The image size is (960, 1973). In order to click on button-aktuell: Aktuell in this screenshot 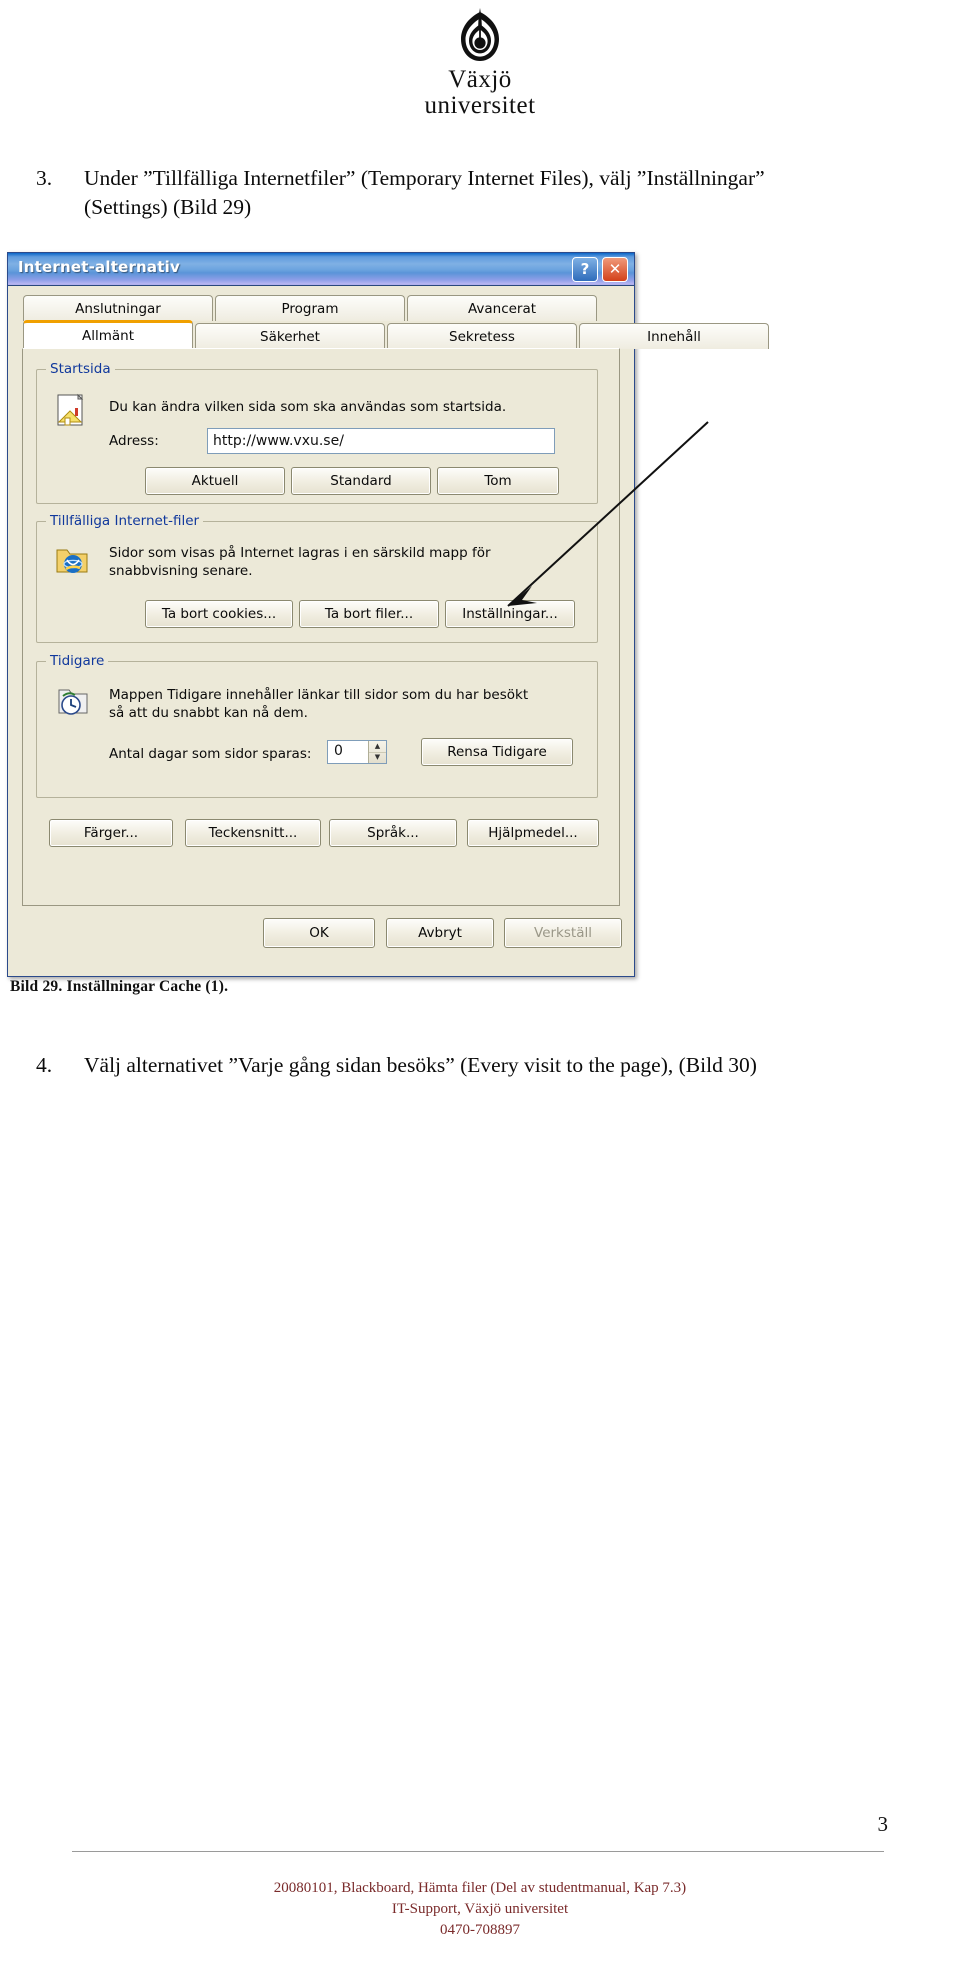, I will do `click(215, 481)`.